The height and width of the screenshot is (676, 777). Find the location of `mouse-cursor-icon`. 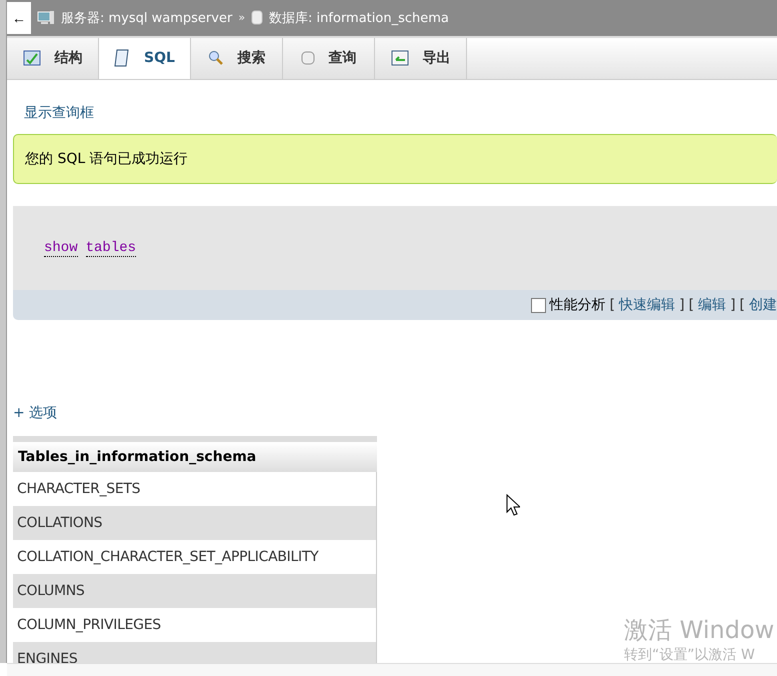

mouse-cursor-icon is located at coordinates (513, 505).